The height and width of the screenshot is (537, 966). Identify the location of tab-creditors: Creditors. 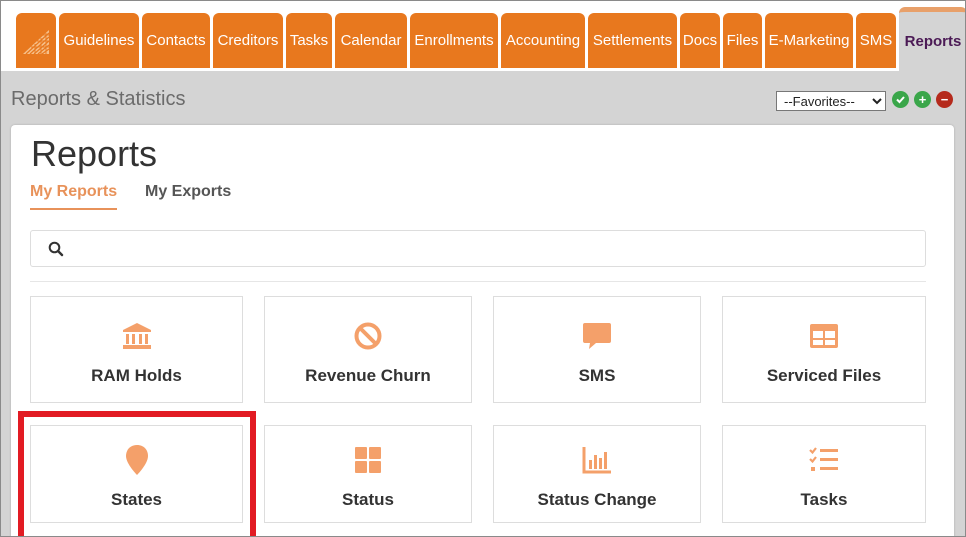
(248, 40).